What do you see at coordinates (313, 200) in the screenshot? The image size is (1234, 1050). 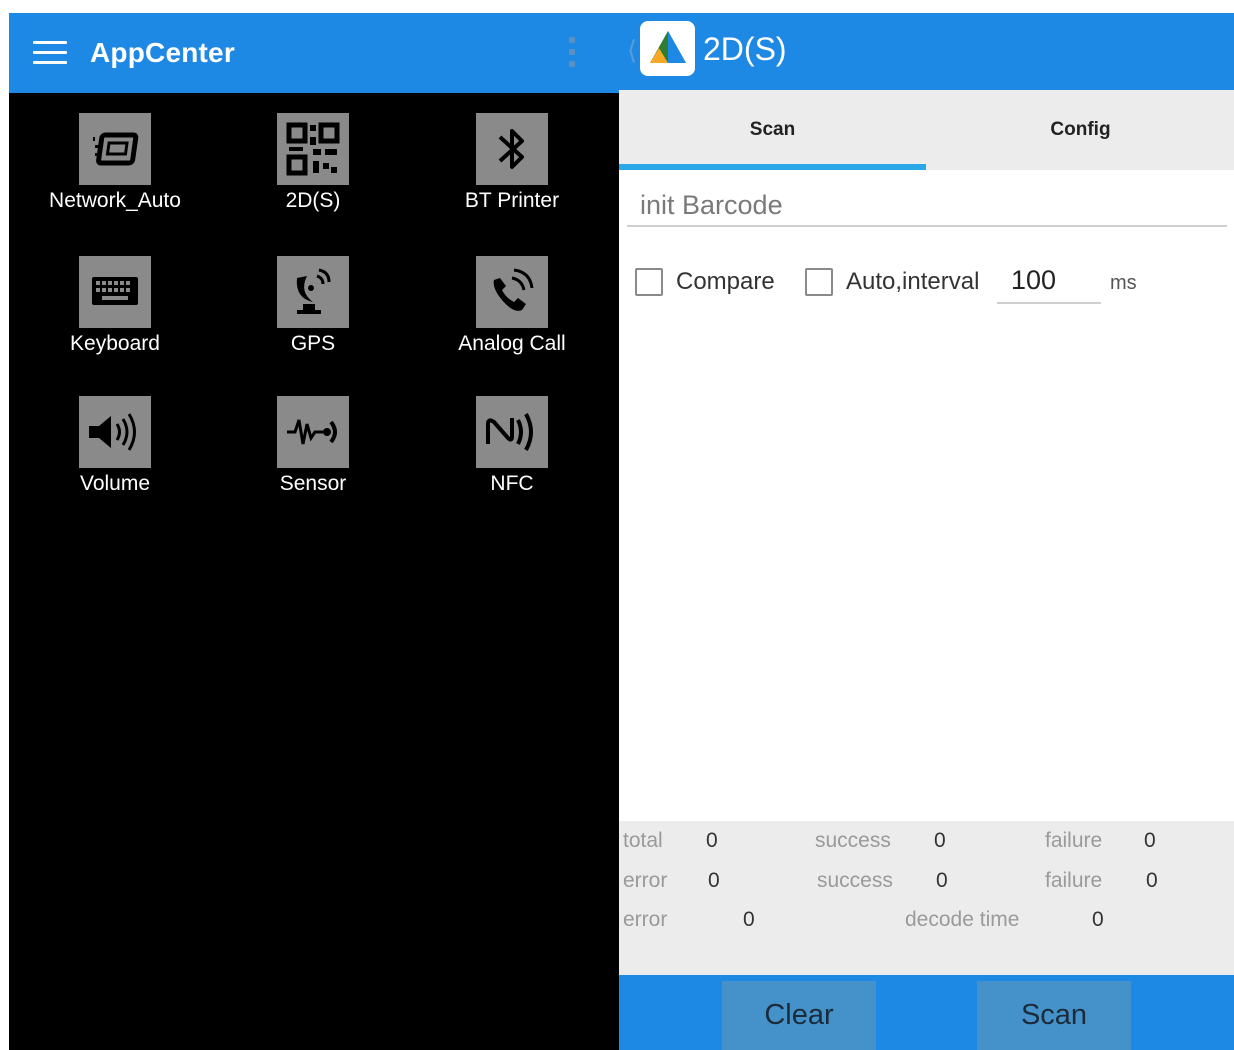 I see `app-label: 2D(S)` at bounding box center [313, 200].